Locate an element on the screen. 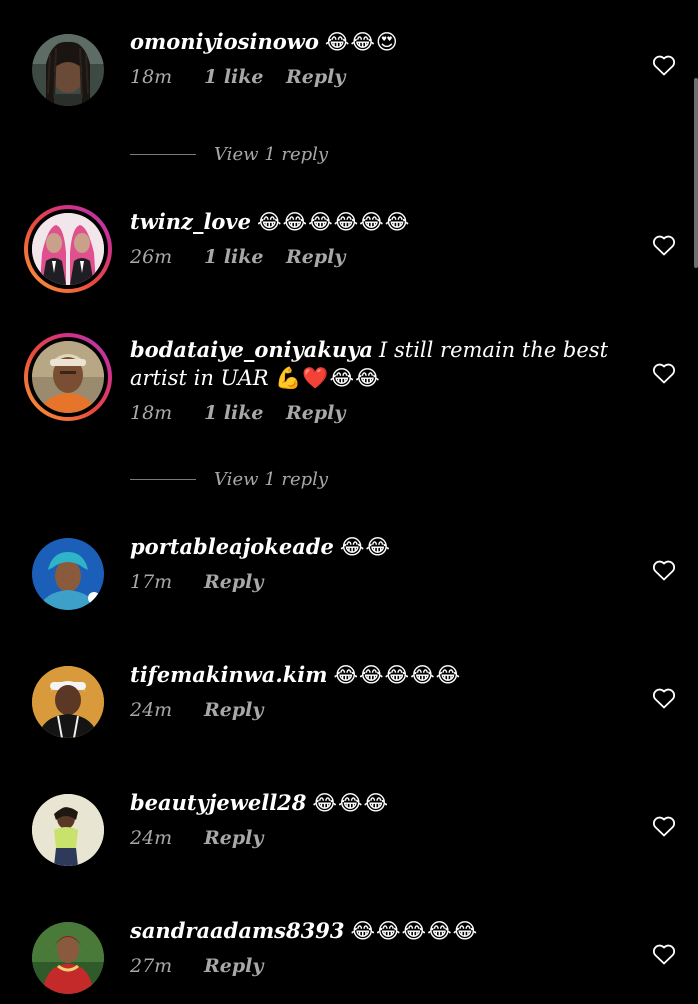 The width and height of the screenshot is (698, 1004). comment-username: tifemakinwa.kim is located at coordinates (228, 674).